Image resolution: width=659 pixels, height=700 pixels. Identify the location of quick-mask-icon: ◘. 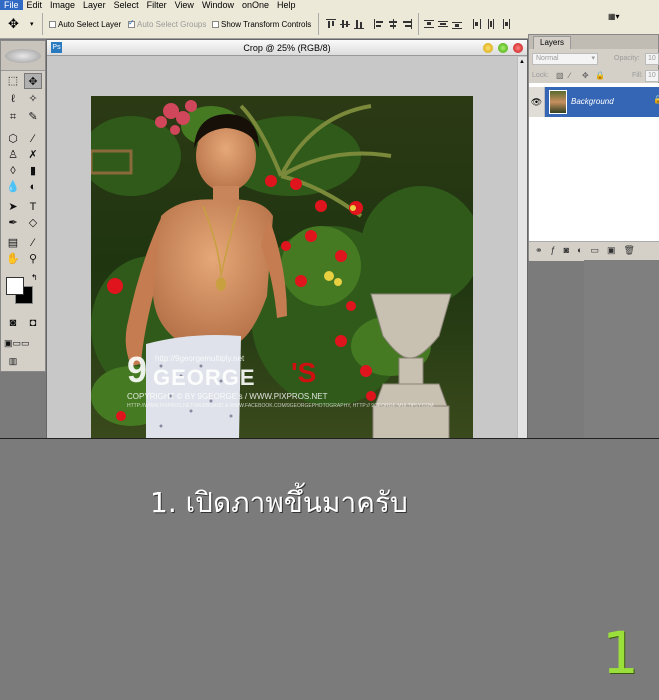
(33, 323).